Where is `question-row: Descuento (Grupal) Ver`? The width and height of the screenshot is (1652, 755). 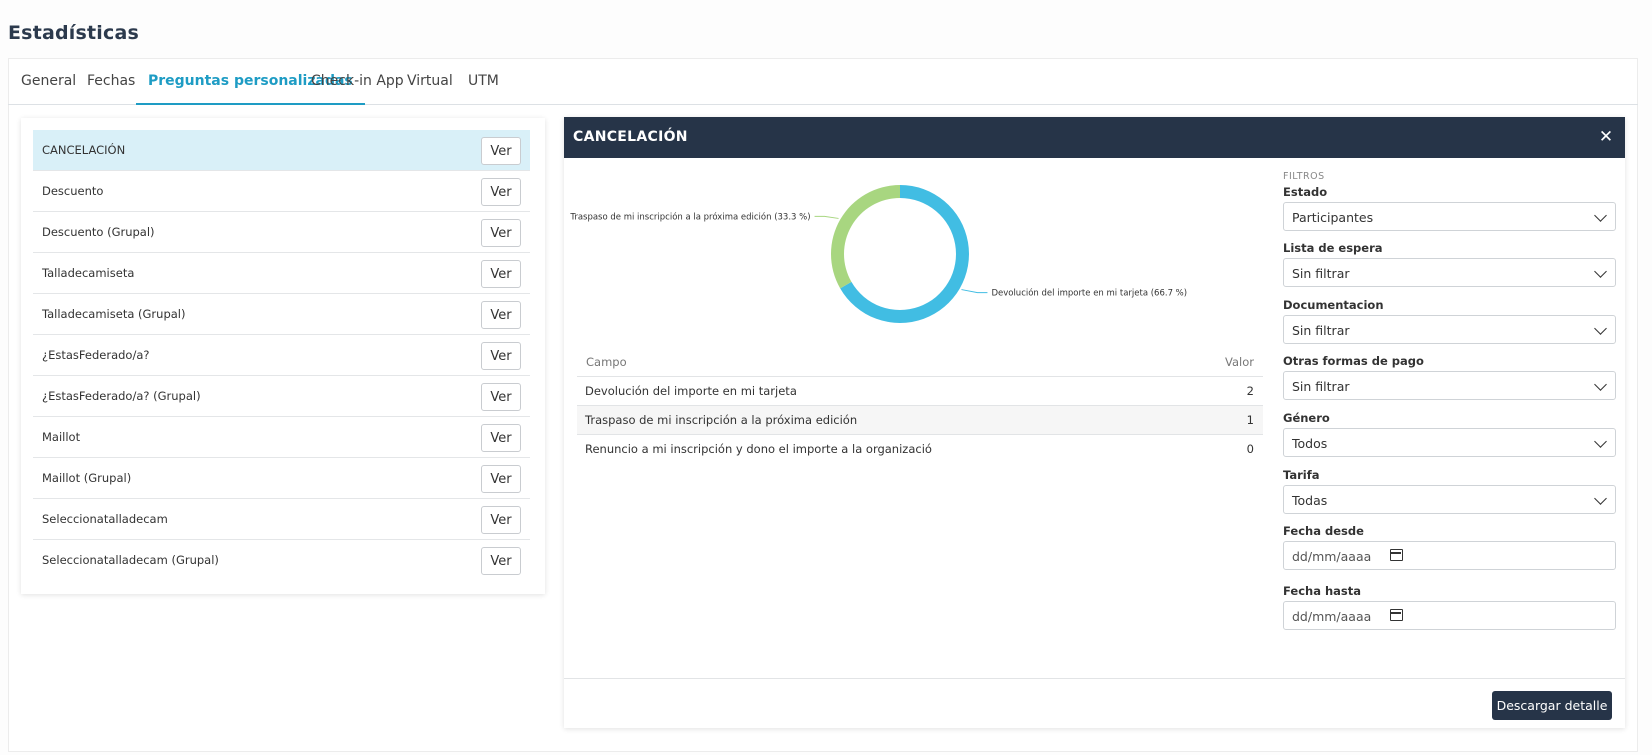
question-row: Descuento (Grupal) Ver is located at coordinates (281, 232).